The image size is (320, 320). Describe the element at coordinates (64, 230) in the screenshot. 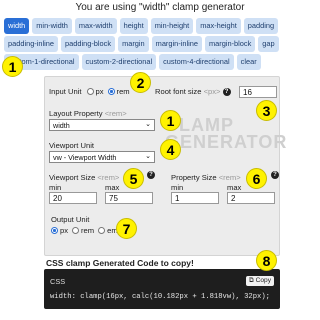

I see `output-unit-px-label: px` at that location.